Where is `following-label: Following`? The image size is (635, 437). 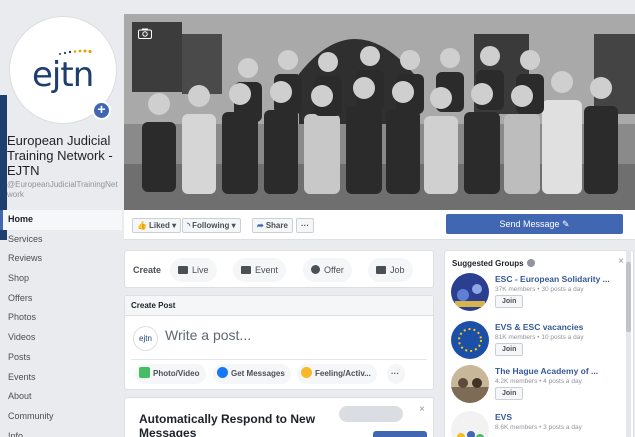 following-label: Following is located at coordinates (211, 225).